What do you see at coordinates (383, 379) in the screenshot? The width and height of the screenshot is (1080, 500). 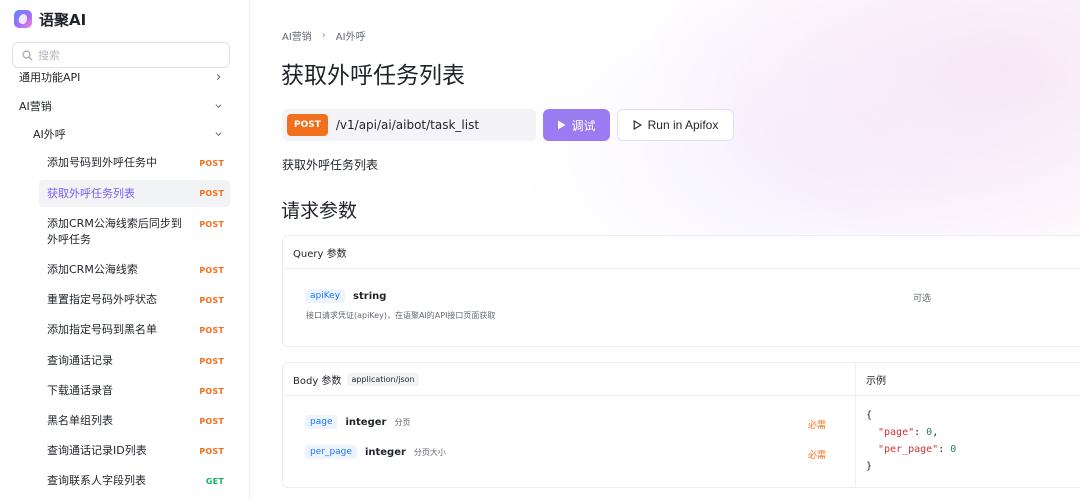 I see `media-type-tag: application/json` at bounding box center [383, 379].